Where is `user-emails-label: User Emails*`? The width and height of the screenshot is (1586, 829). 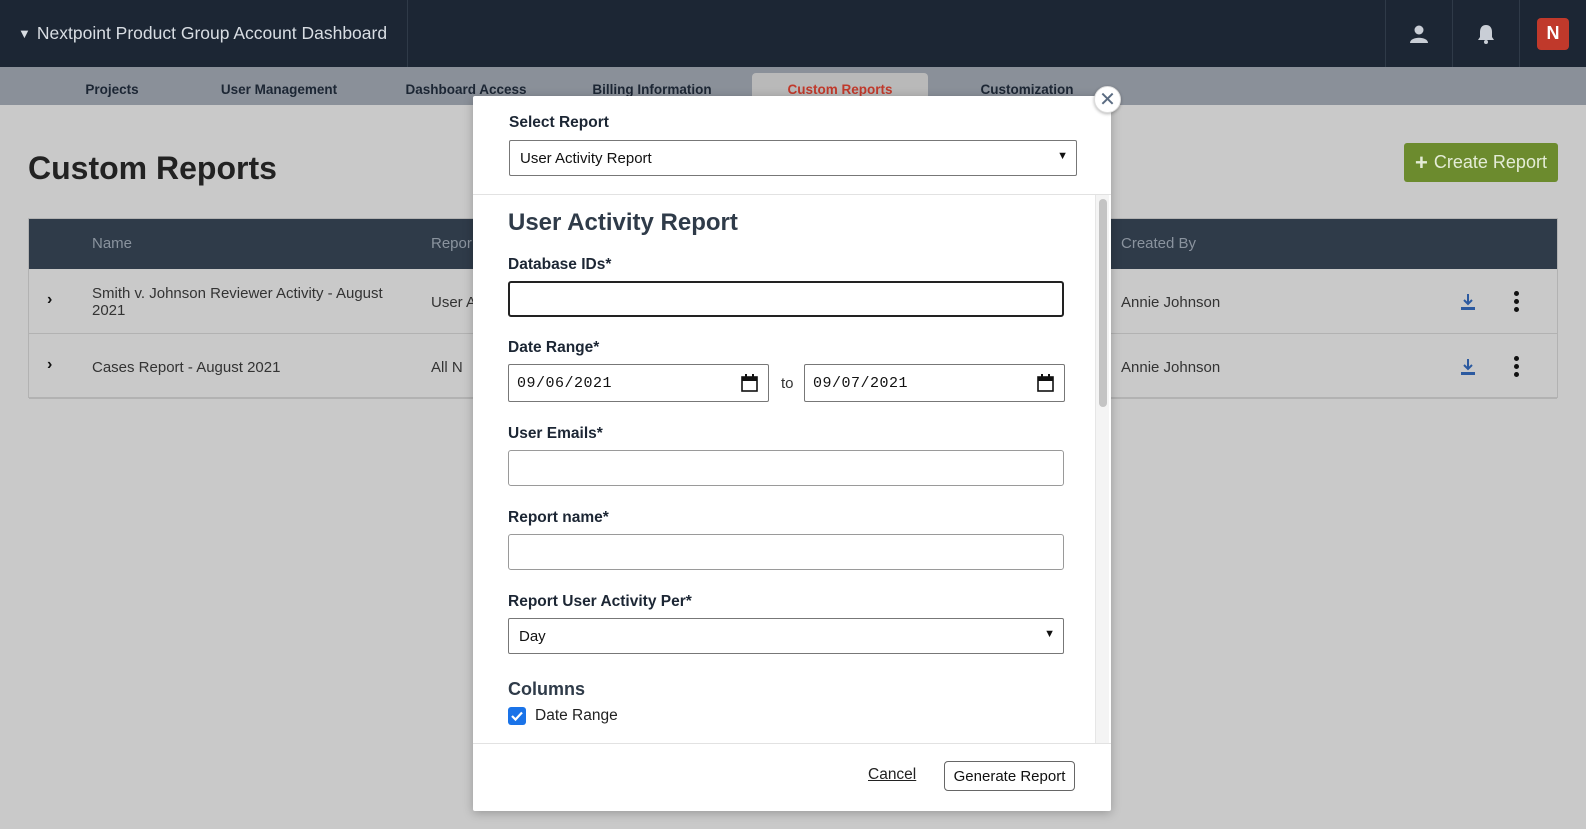 user-emails-label: User Emails* is located at coordinates (555, 433).